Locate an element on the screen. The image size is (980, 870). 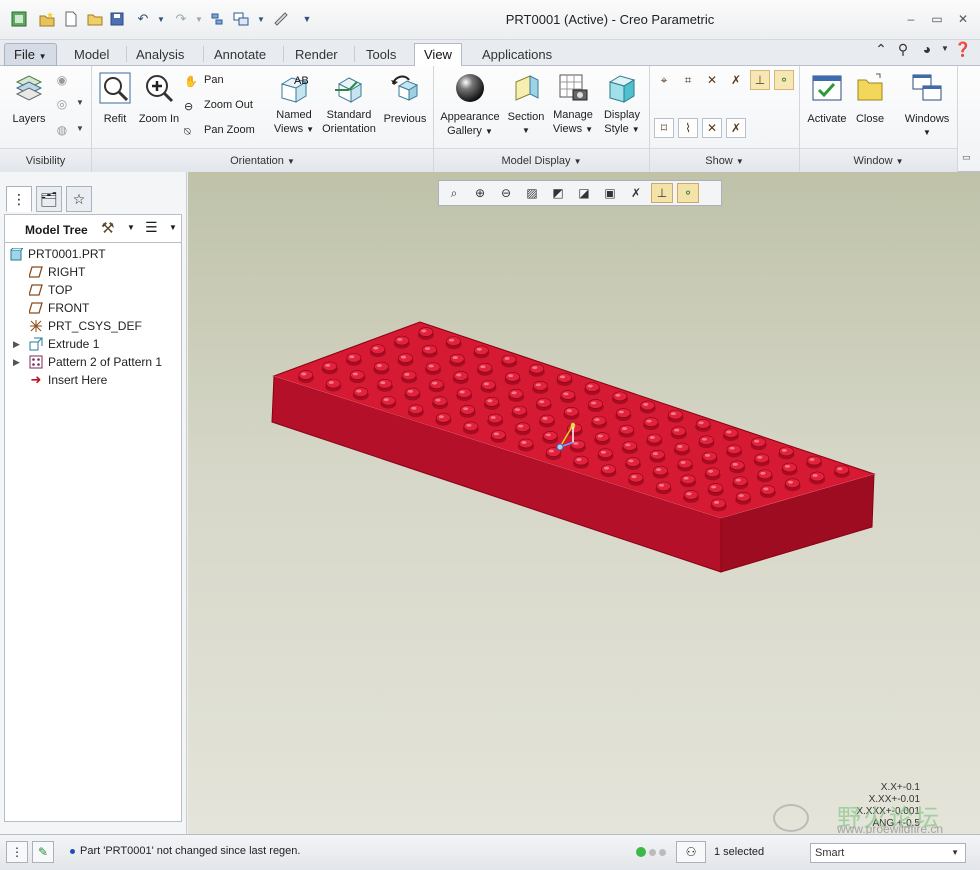
tab-tools: Tools is located at coordinates (381, 54).